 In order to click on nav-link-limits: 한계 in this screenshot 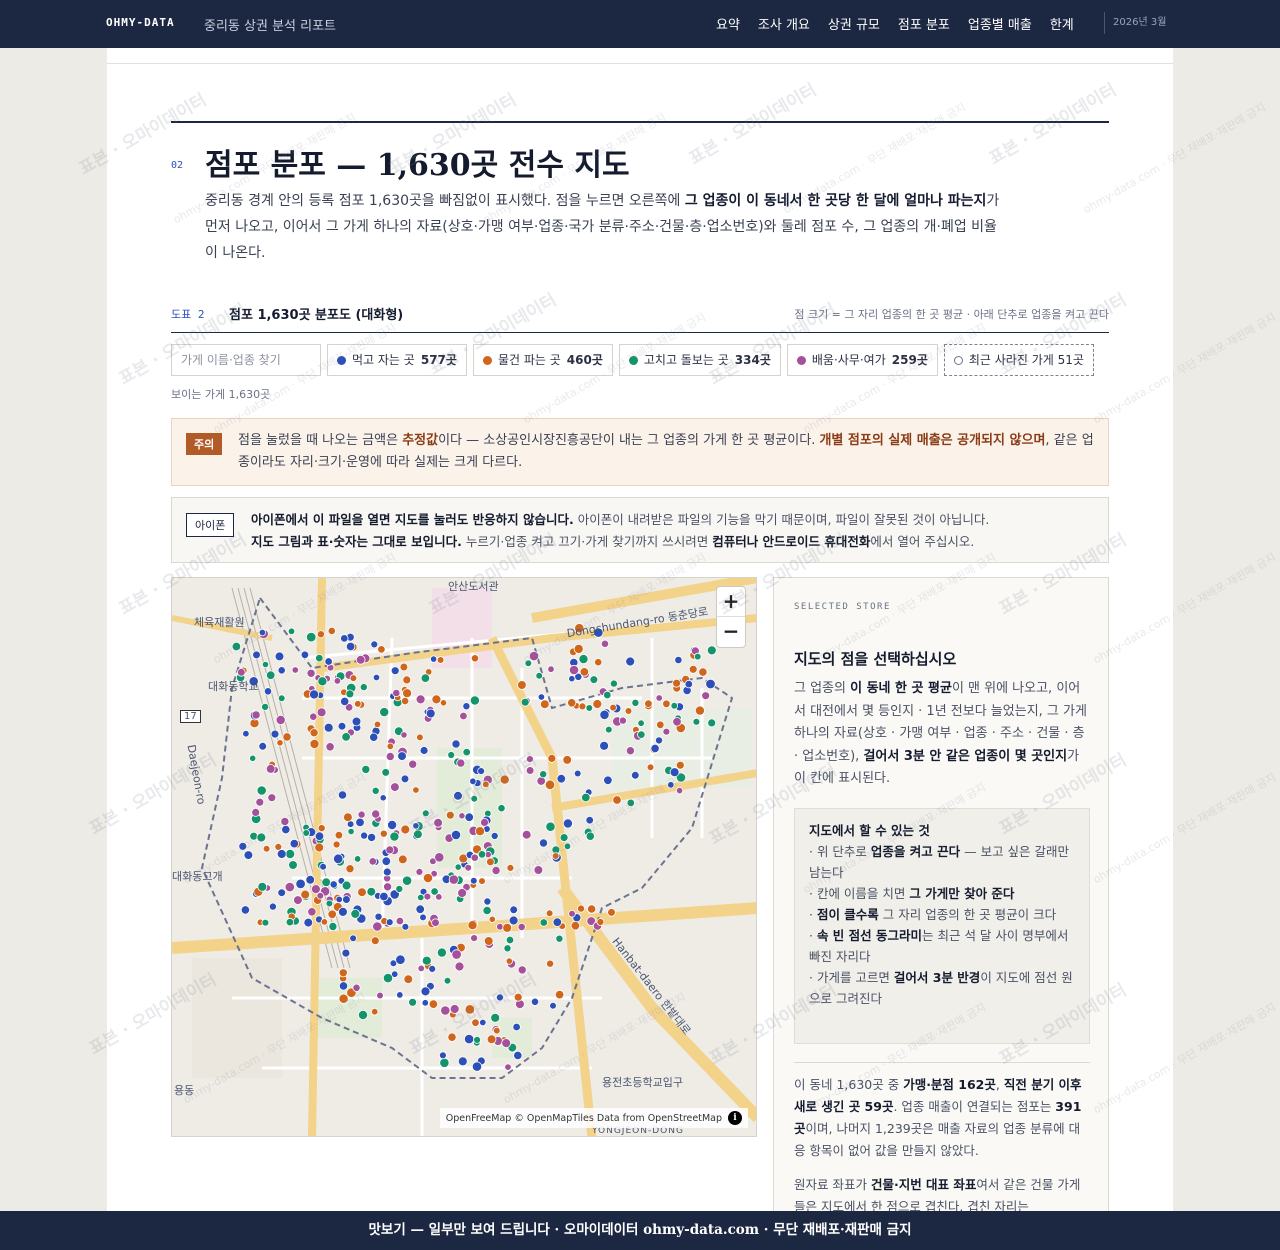, I will do `click(1062, 23)`.